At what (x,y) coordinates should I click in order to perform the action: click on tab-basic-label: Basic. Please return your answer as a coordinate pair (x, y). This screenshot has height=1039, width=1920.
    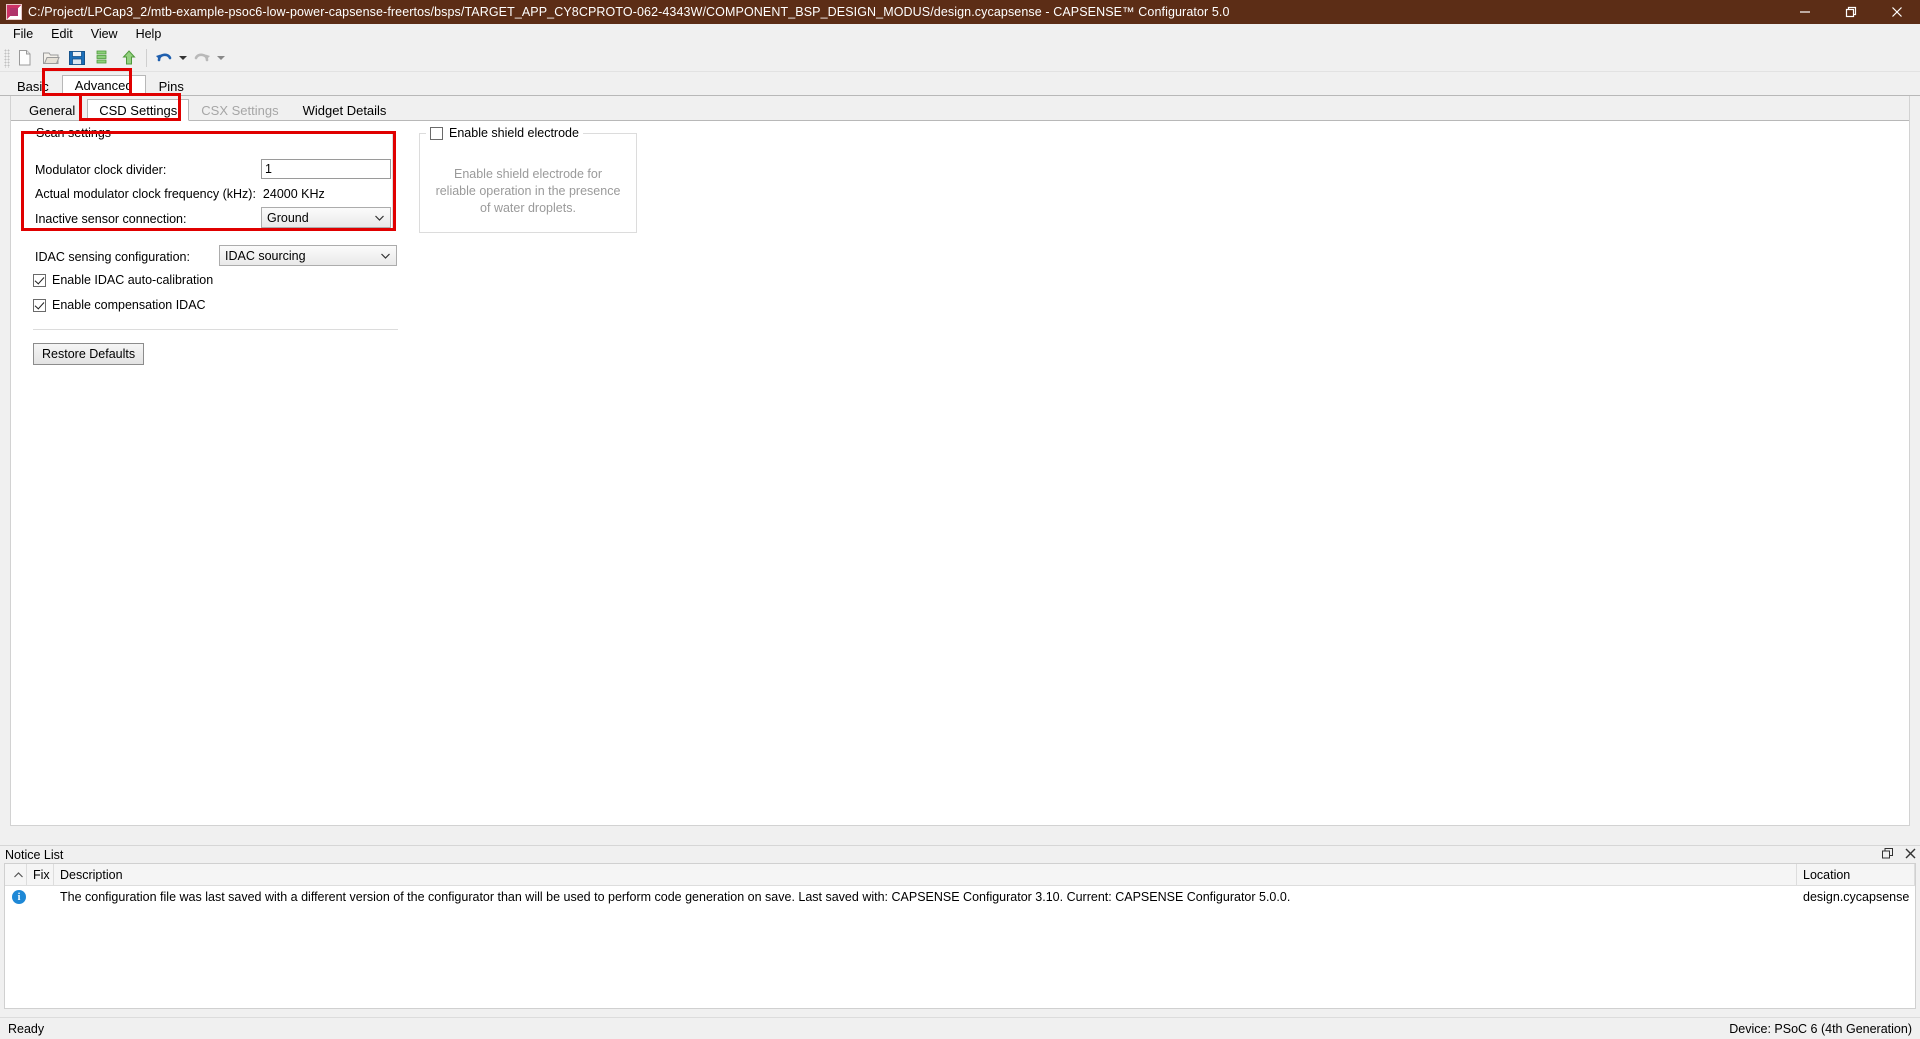
    Looking at the image, I should click on (33, 86).